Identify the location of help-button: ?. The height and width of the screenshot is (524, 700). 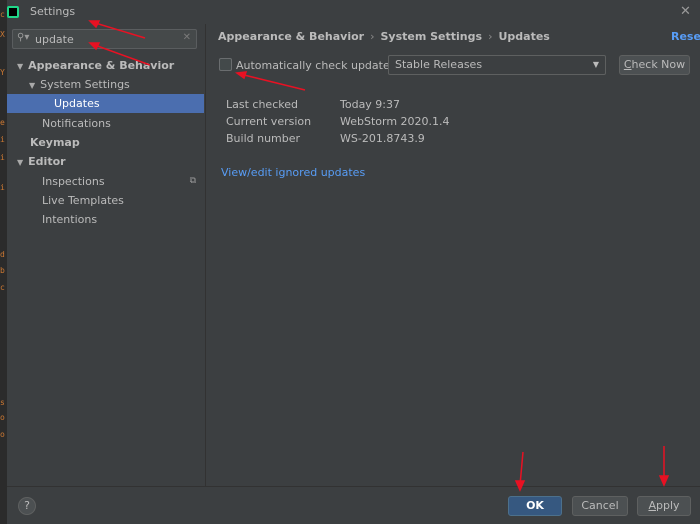
(27, 506).